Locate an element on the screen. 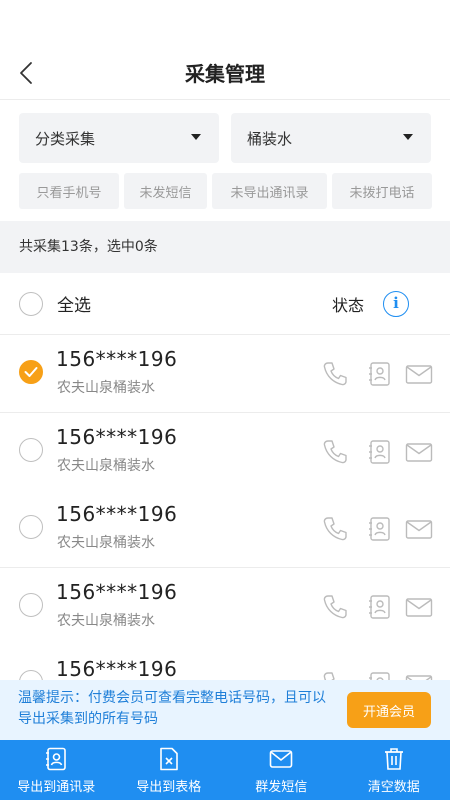  chip-not-exported: 未导出通讯录 is located at coordinates (269, 191).